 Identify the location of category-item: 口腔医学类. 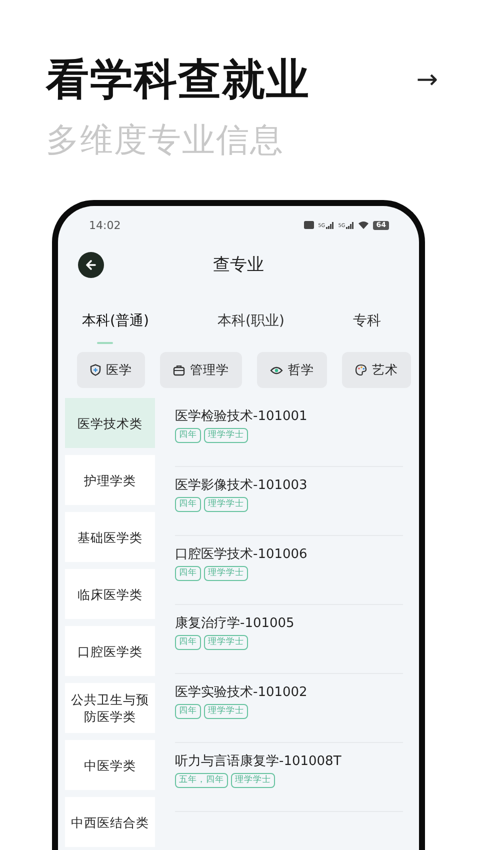
(110, 651).